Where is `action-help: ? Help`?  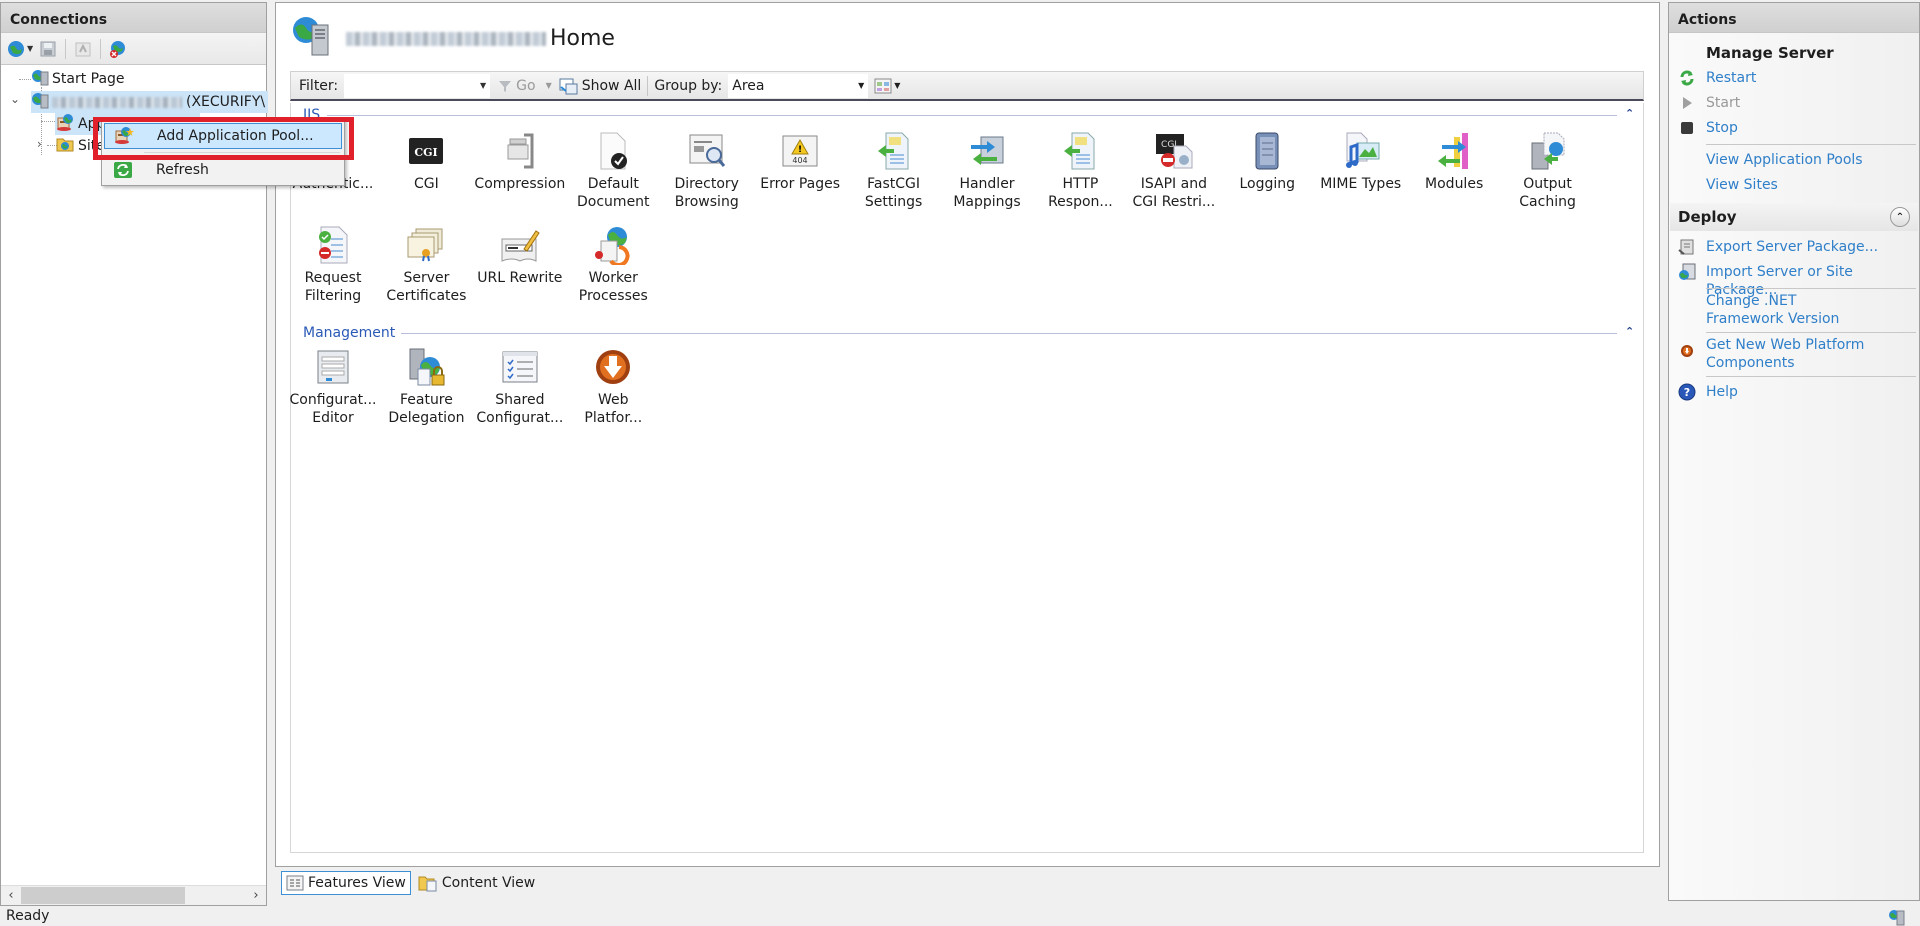
action-help: ? Help is located at coordinates (1795, 392).